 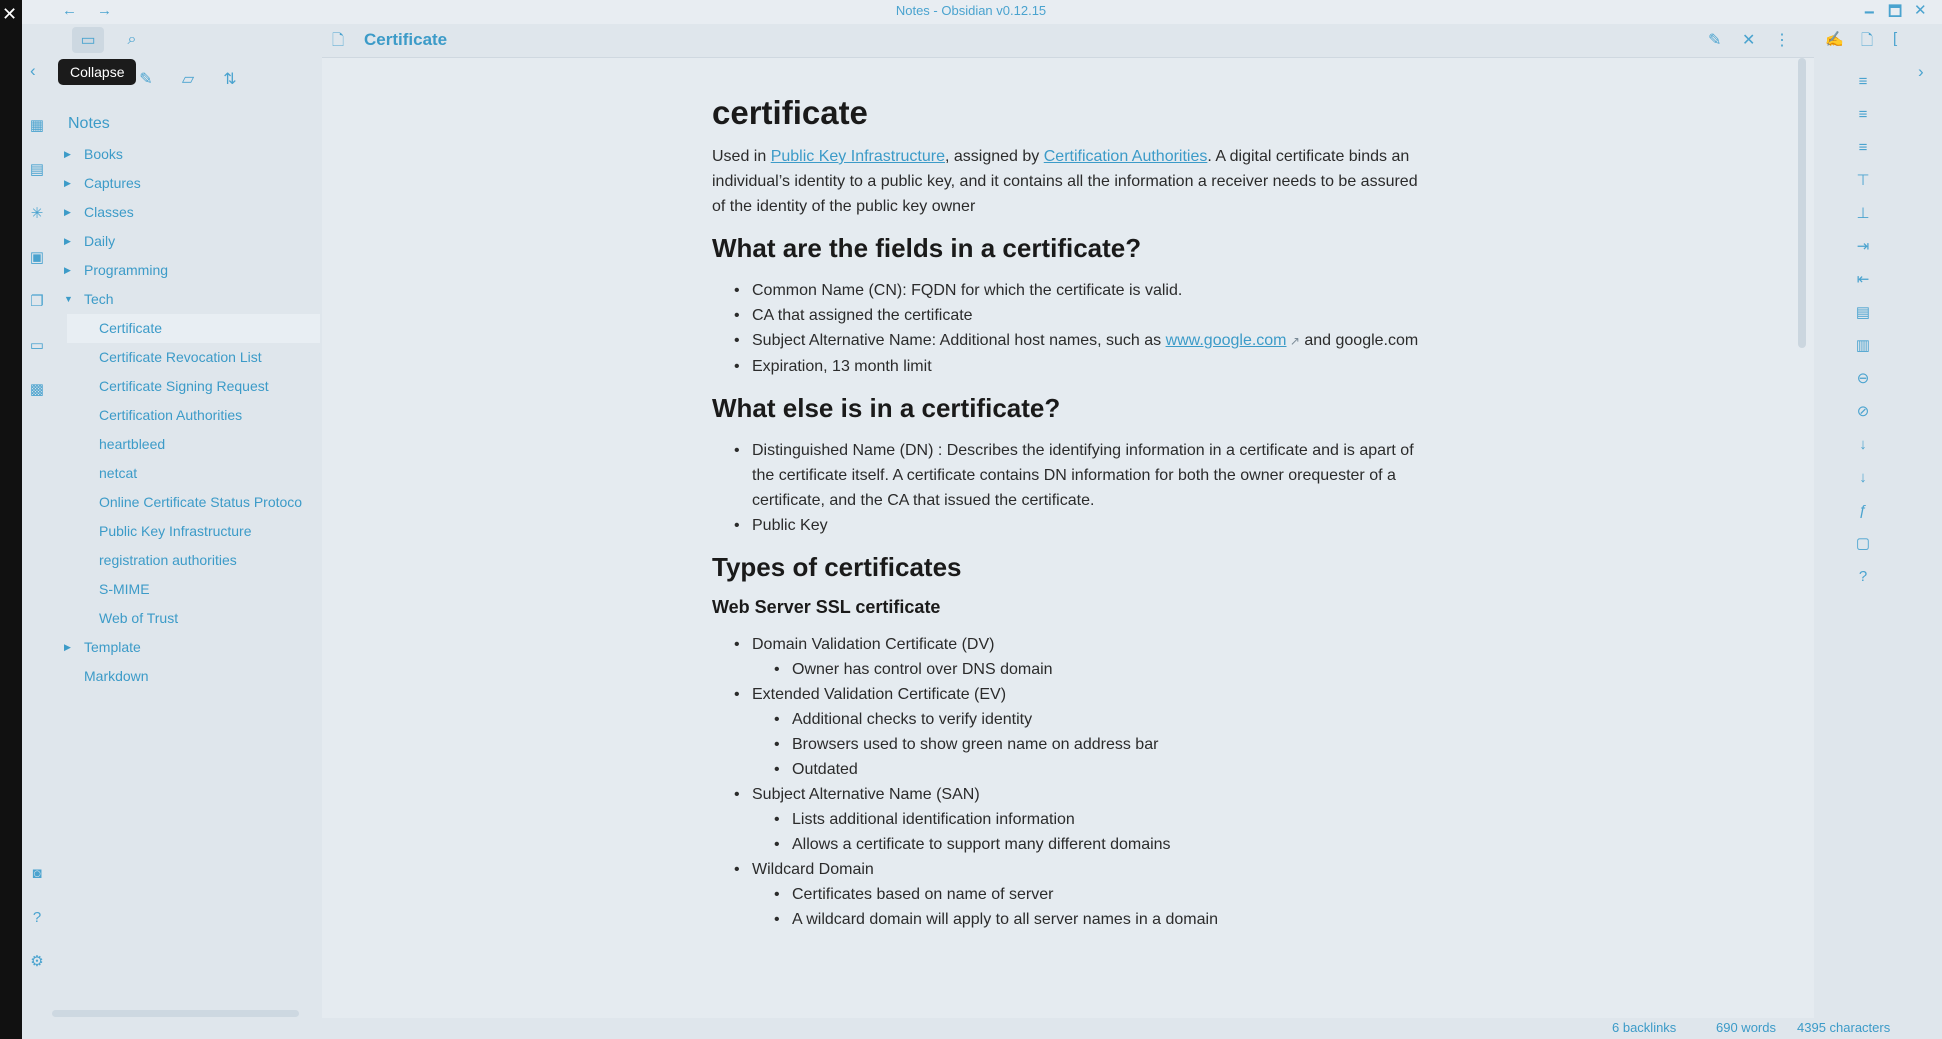 What do you see at coordinates (186, 241) in the screenshot?
I see `folder-daily: ▶ Daily` at bounding box center [186, 241].